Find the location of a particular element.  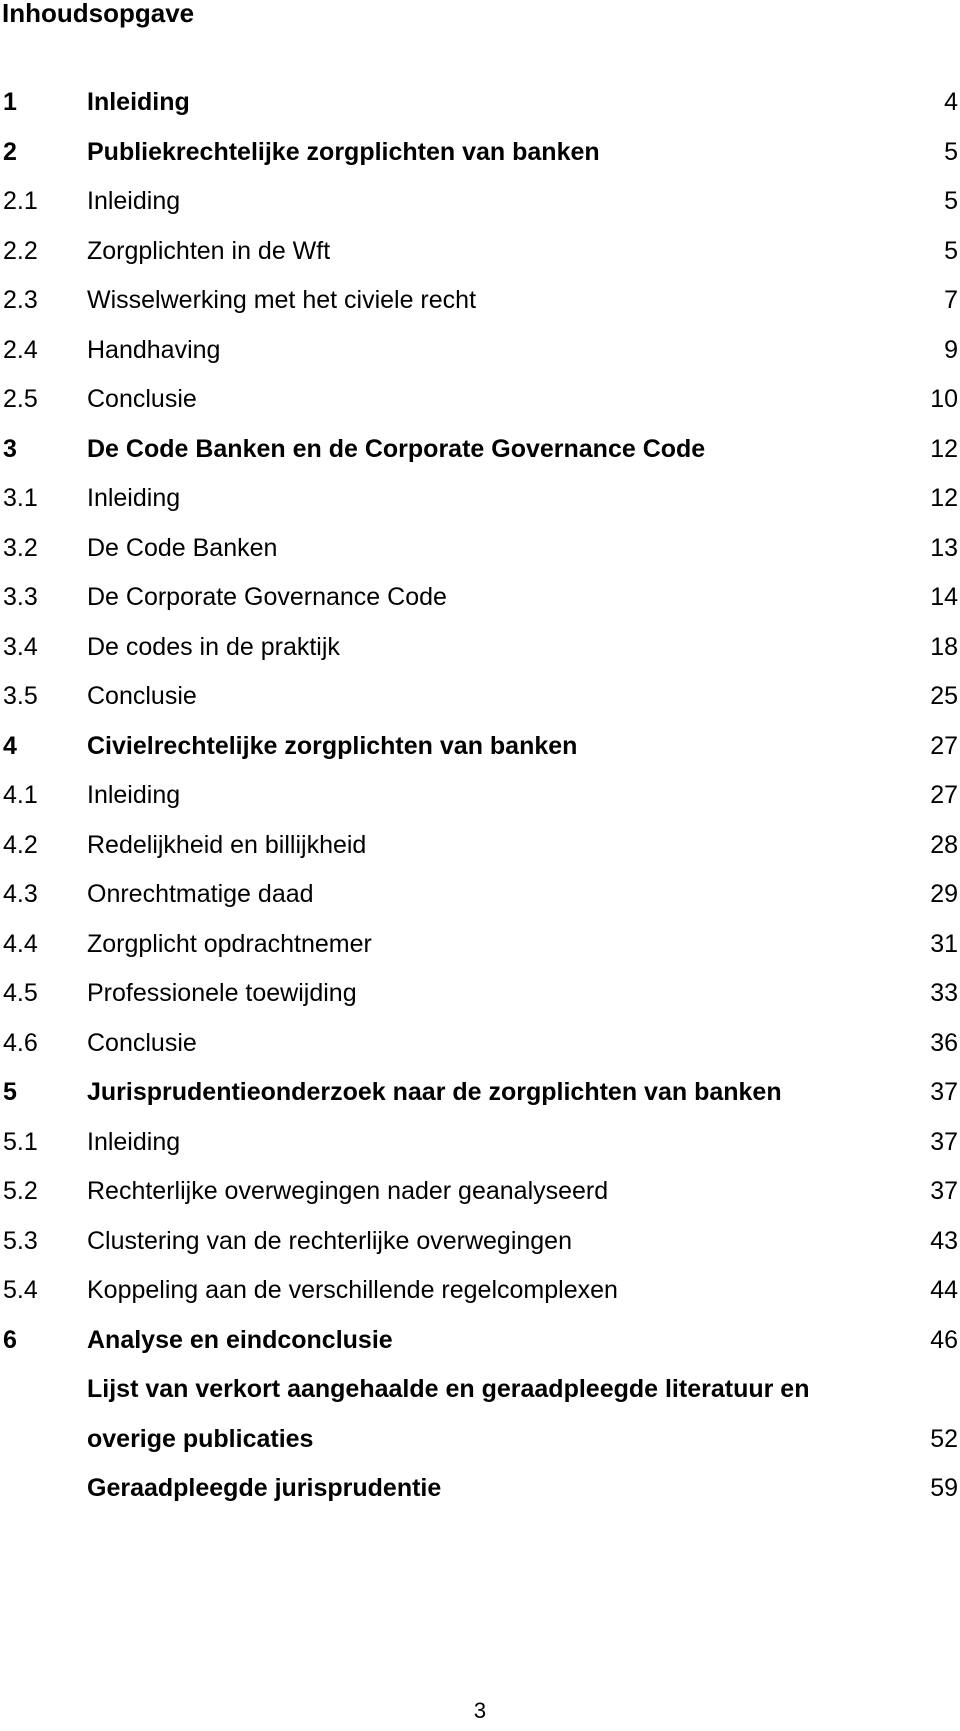

toc-section-entry: 4.5 Professionele toewijding 33 is located at coordinates (480, 1003).